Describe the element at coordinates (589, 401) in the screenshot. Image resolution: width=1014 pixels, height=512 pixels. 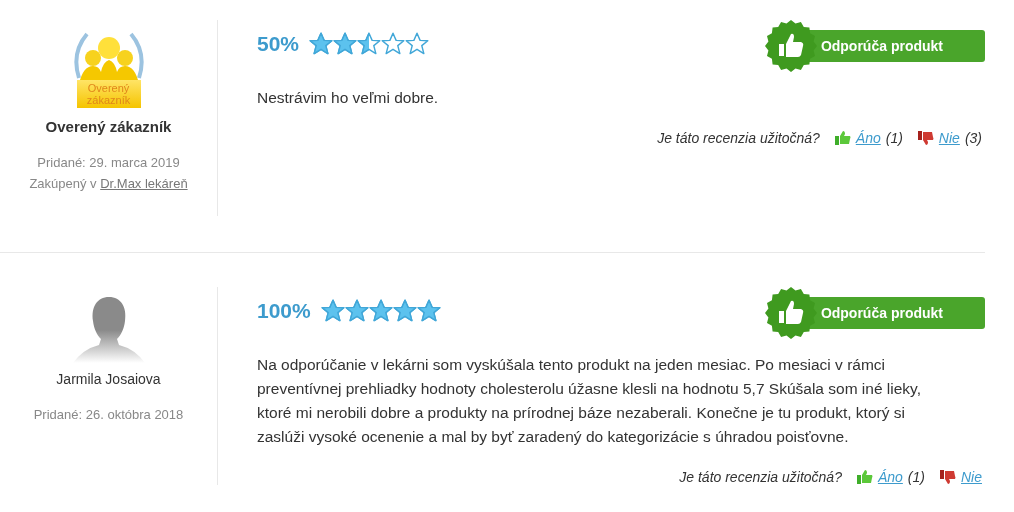
I see `review-text: Na odporúčanie v lekárni som vyskúšala tento produkt na jeden mesiac. Po mesiaci v rámci preventívnej prehliadky hodnoty cholesterolu úžasne klesli na hodnotu 5,7 Skúšala som iné lieky, ktoré mi nerobili dobre a produkty na prírodnej báze nezaberali. Konečne je tu produkt, ktorý si zaslúži vysoké ocenenie a mal by byť zaradený do kategorizácie s úhradou poisťovne.` at that location.